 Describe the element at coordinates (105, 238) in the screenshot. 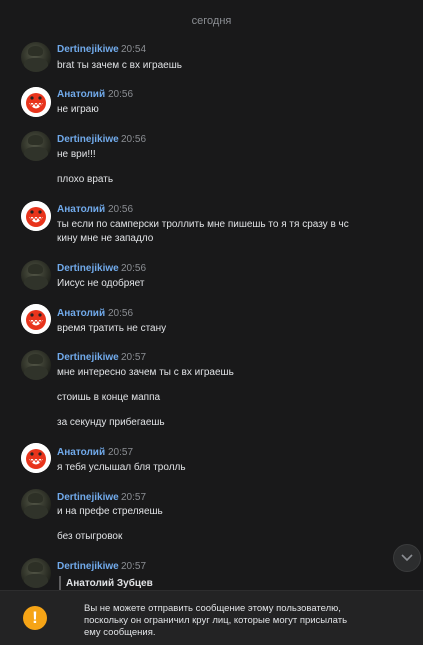

I see `message-text: кину мне не западло` at that location.